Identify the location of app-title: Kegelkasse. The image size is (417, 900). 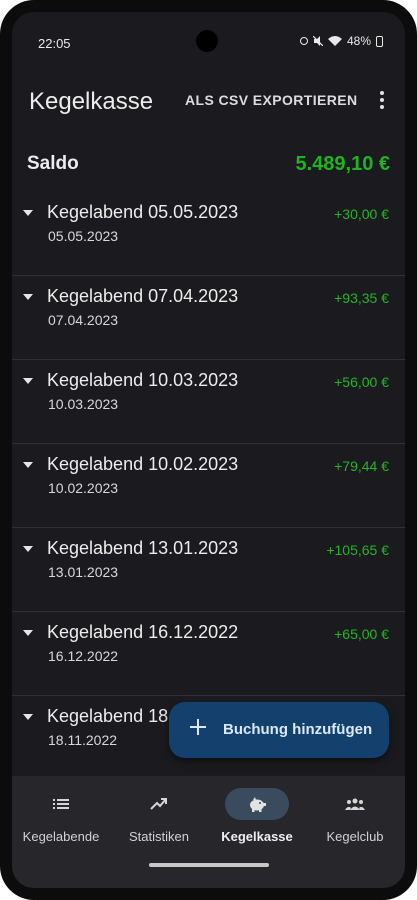
(91, 101).